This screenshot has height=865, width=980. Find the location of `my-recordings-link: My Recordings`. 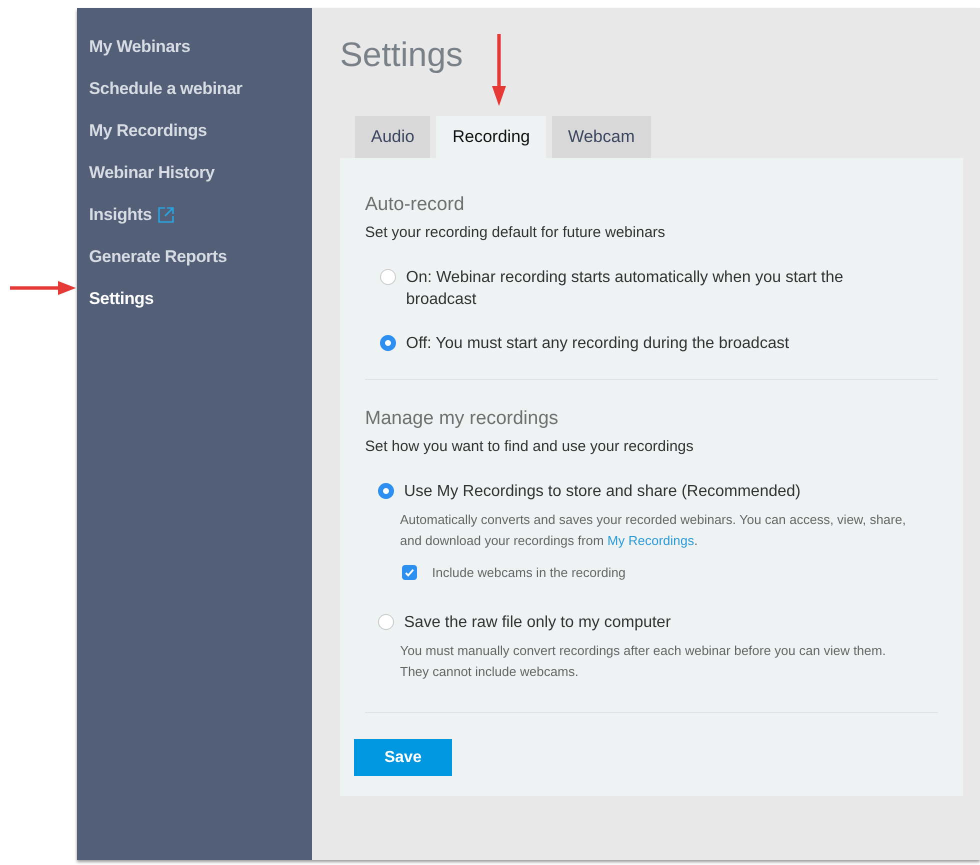

my-recordings-link: My Recordings is located at coordinates (650, 540).